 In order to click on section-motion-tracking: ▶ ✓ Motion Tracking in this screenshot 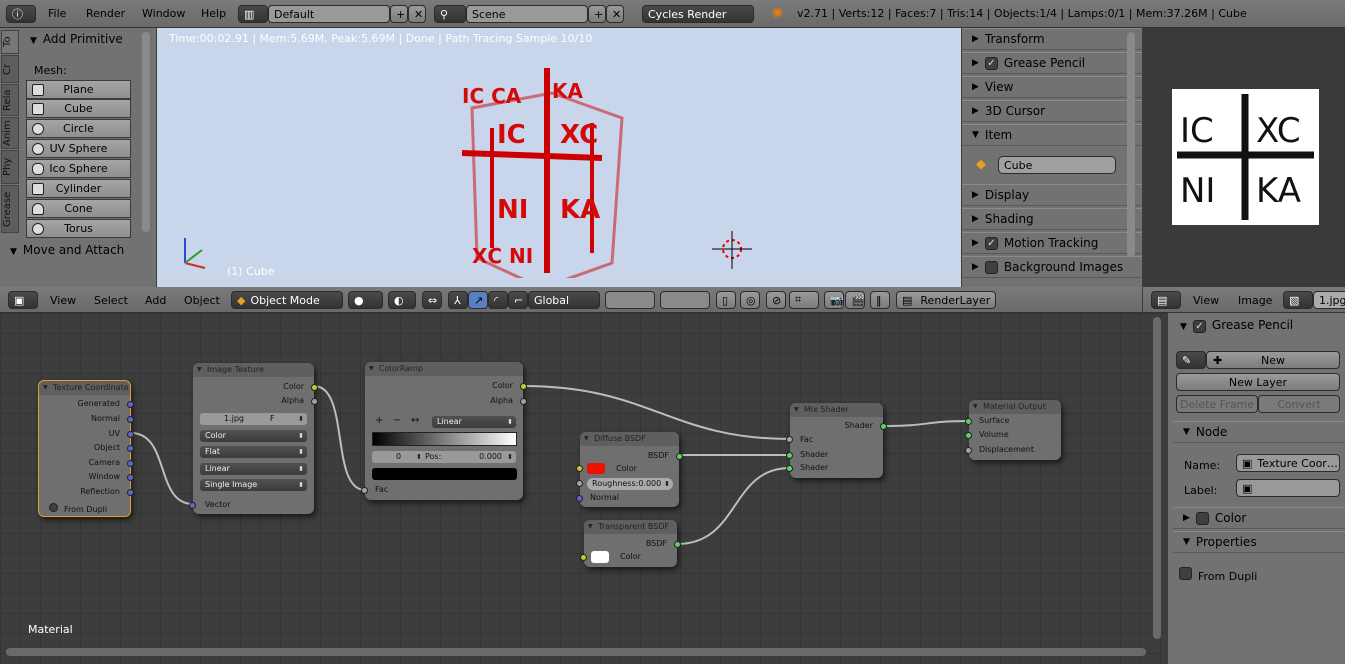, I will do `click(1052, 243)`.